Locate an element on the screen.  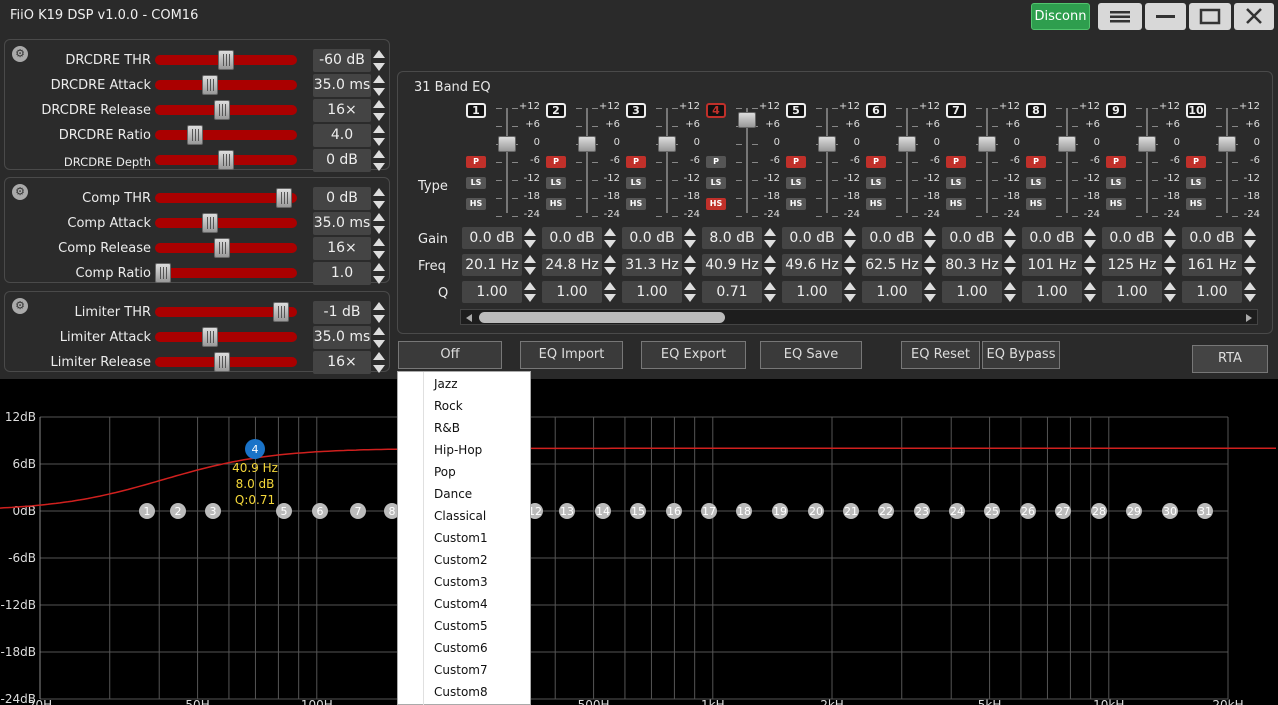
band-freq-field: 101 Hz is located at coordinates (1052, 265).